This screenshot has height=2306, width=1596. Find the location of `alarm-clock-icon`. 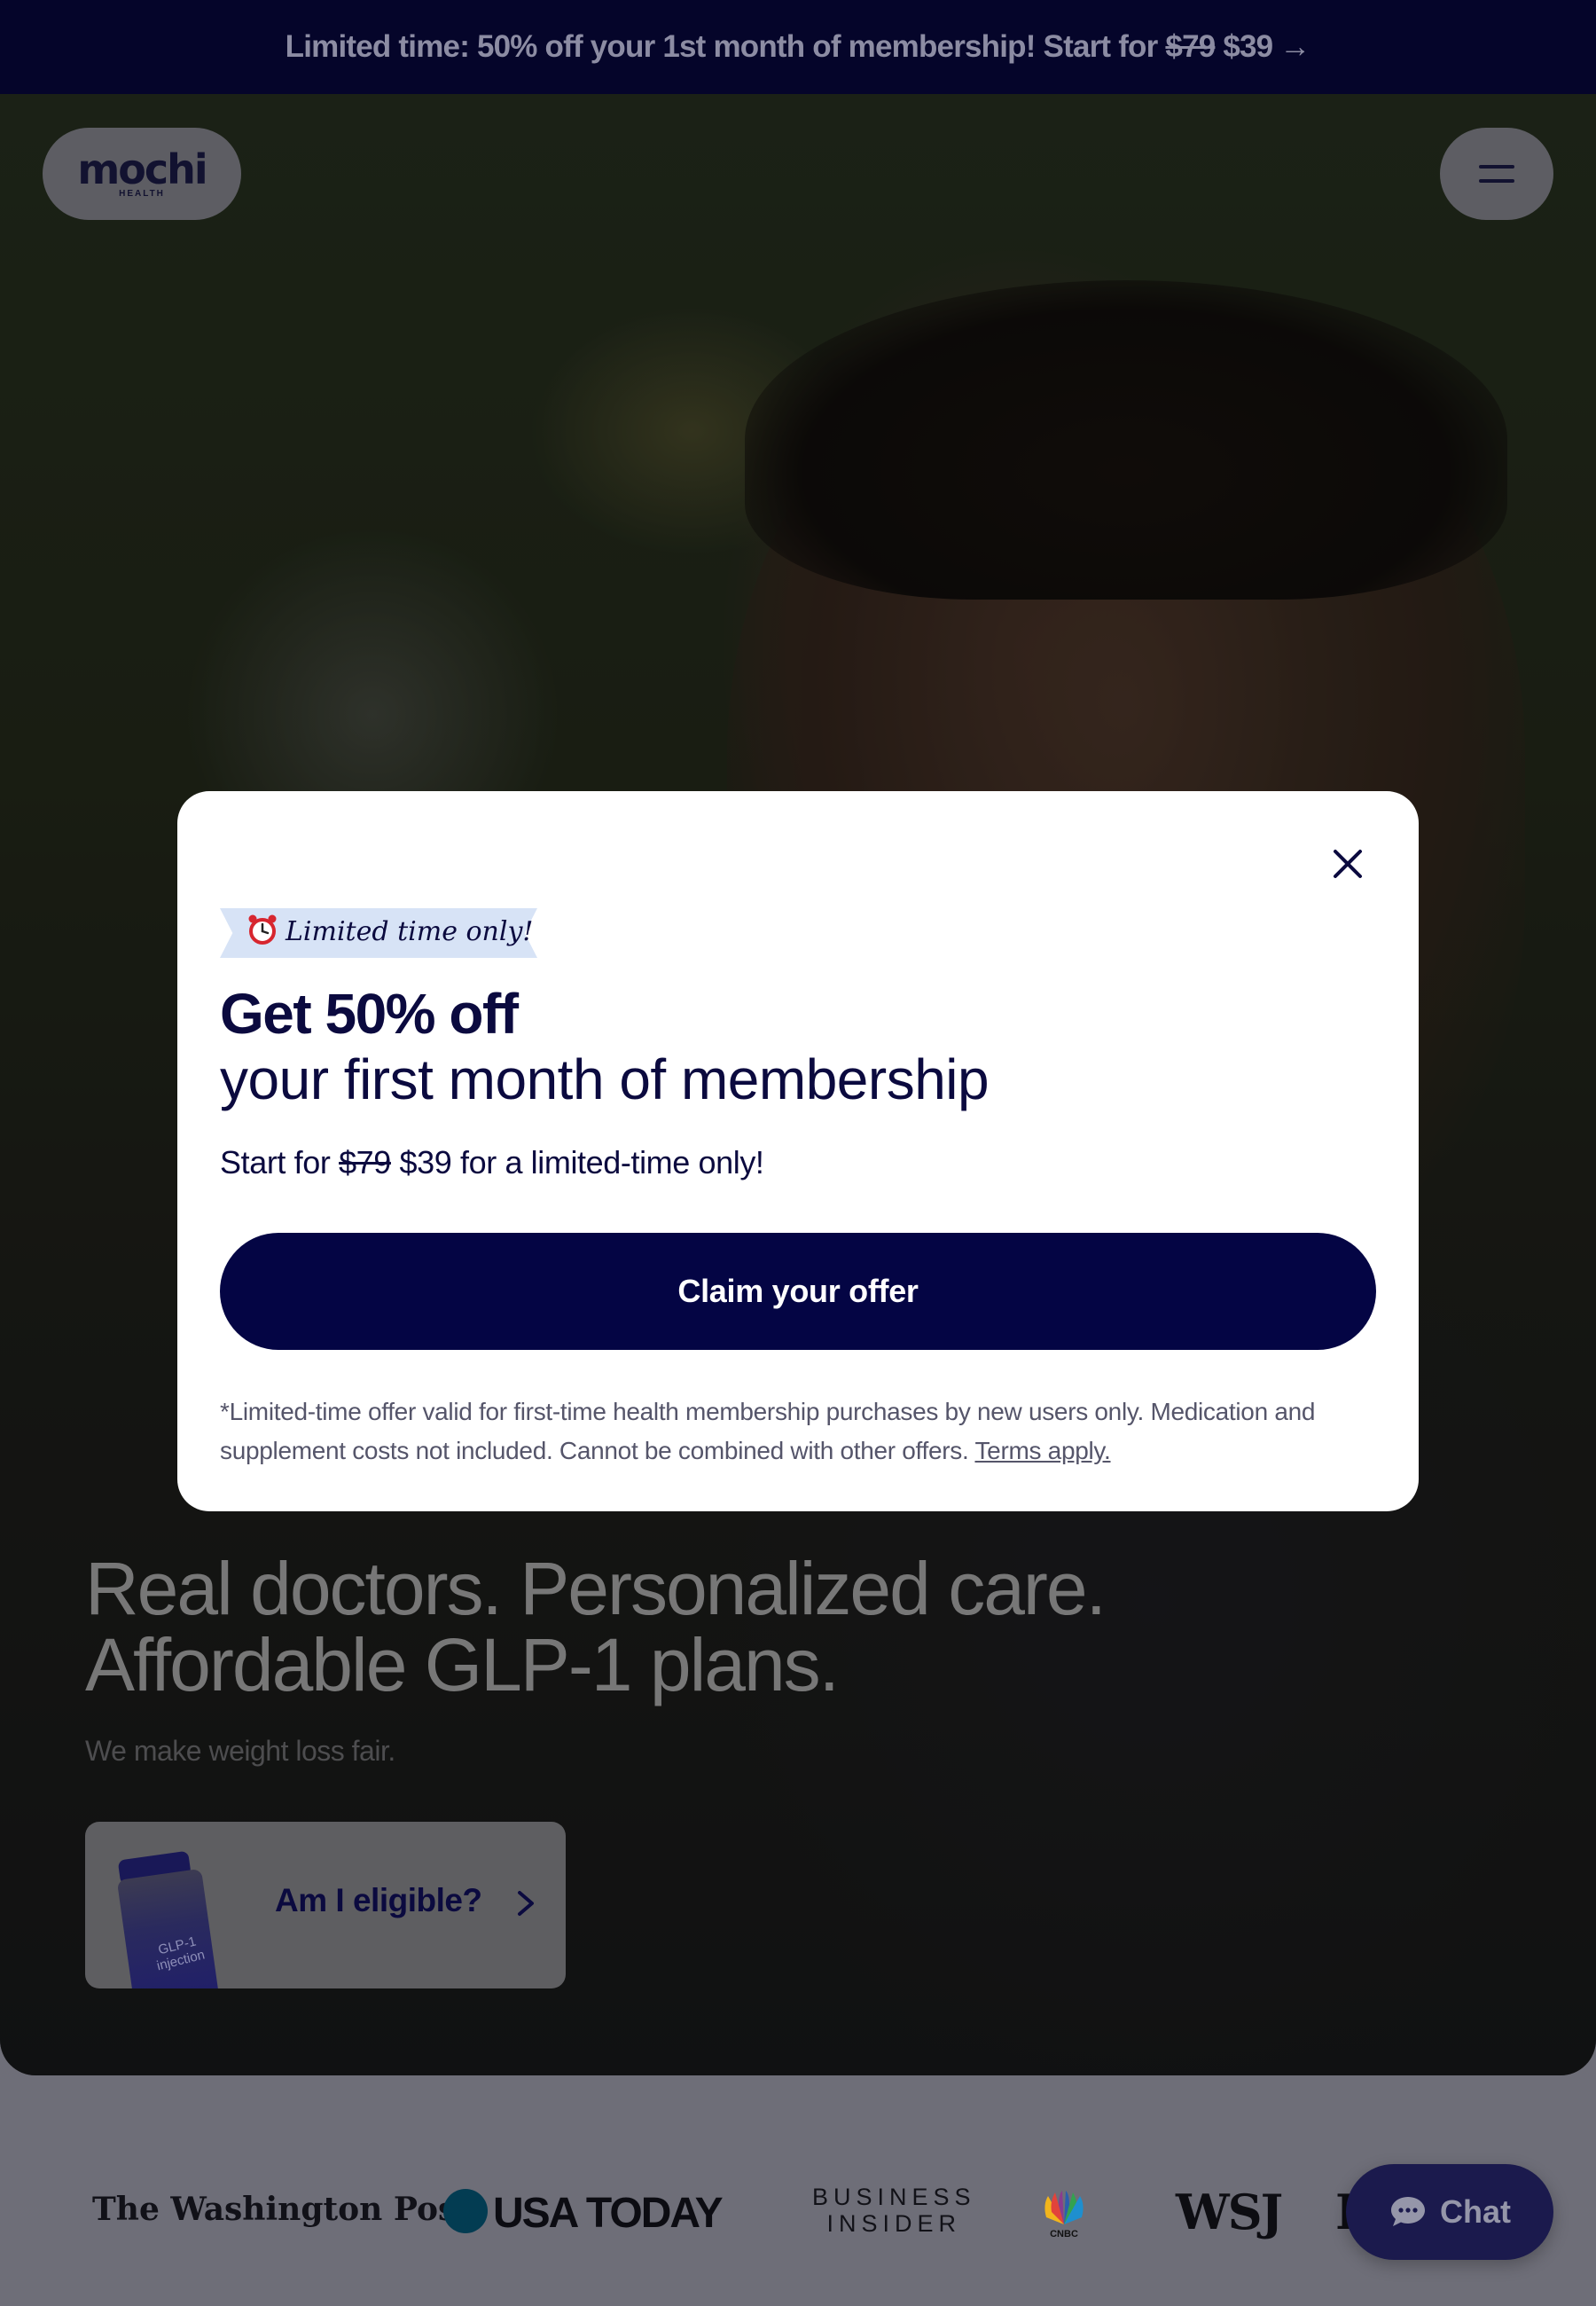

alarm-clock-icon is located at coordinates (263, 929).